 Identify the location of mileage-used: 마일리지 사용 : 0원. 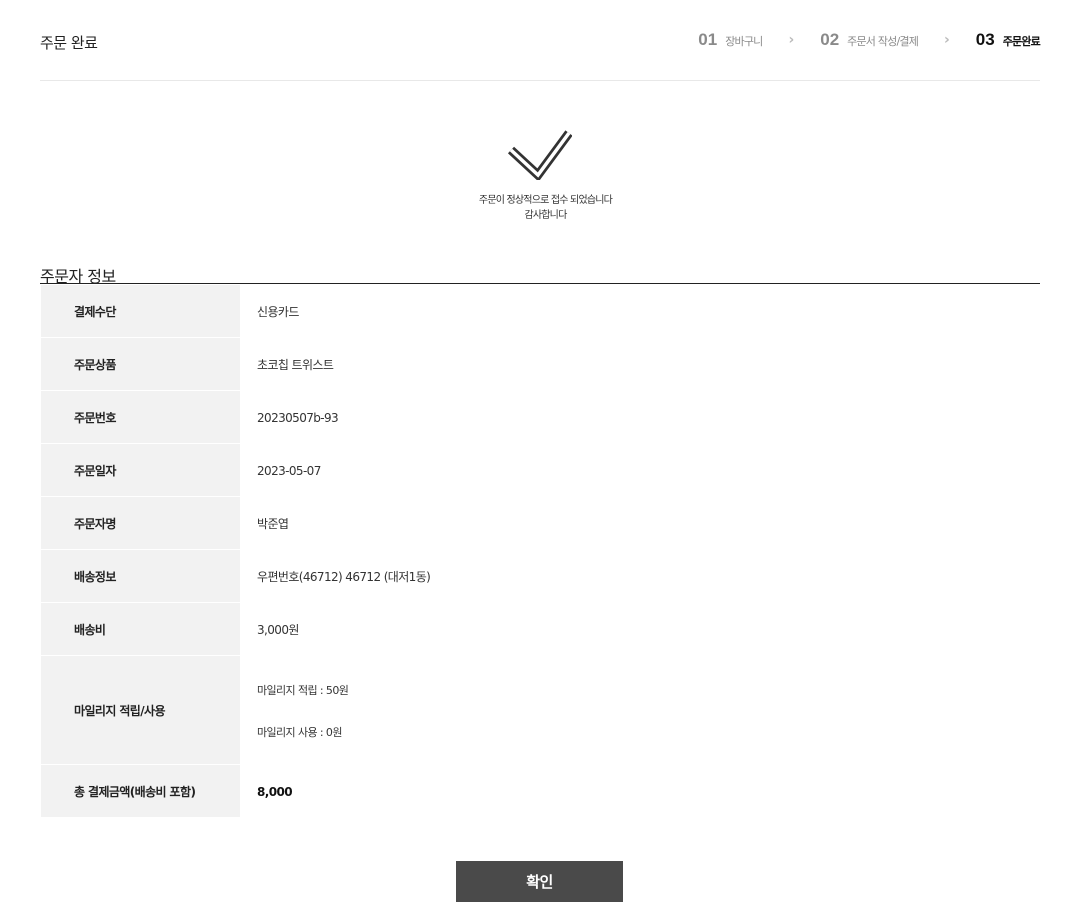
(299, 732).